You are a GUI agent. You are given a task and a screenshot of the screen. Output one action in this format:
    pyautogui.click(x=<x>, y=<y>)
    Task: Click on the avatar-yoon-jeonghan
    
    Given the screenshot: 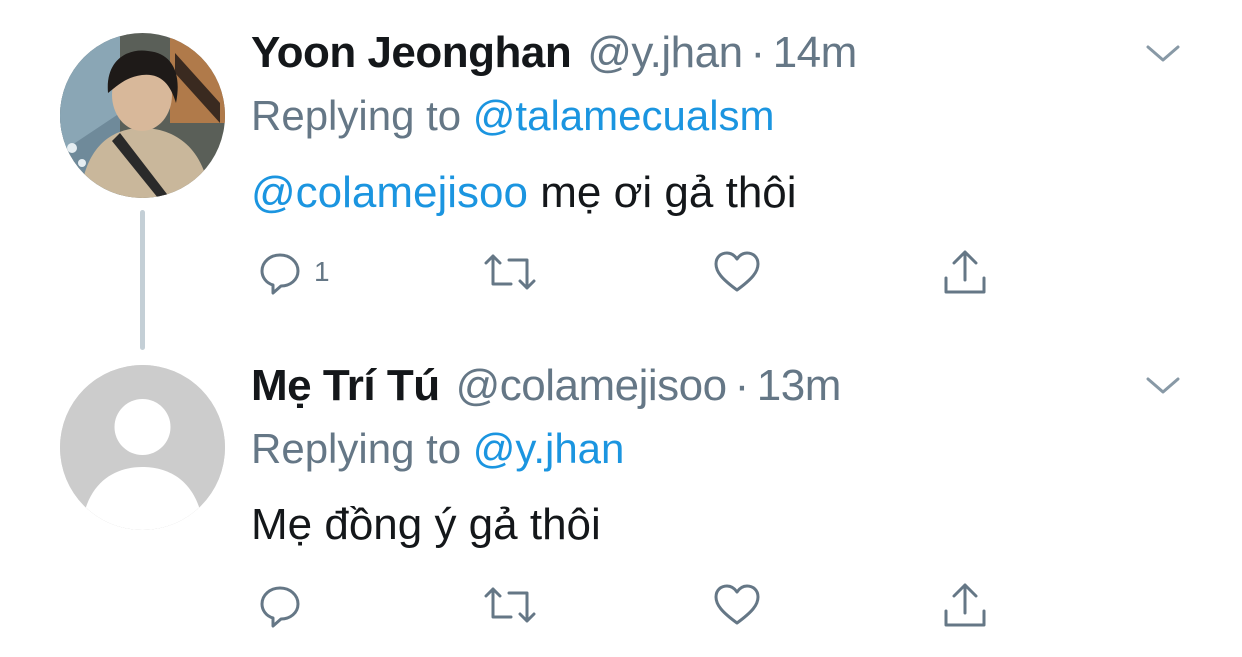 What is the action you would take?
    pyautogui.click(x=142, y=115)
    